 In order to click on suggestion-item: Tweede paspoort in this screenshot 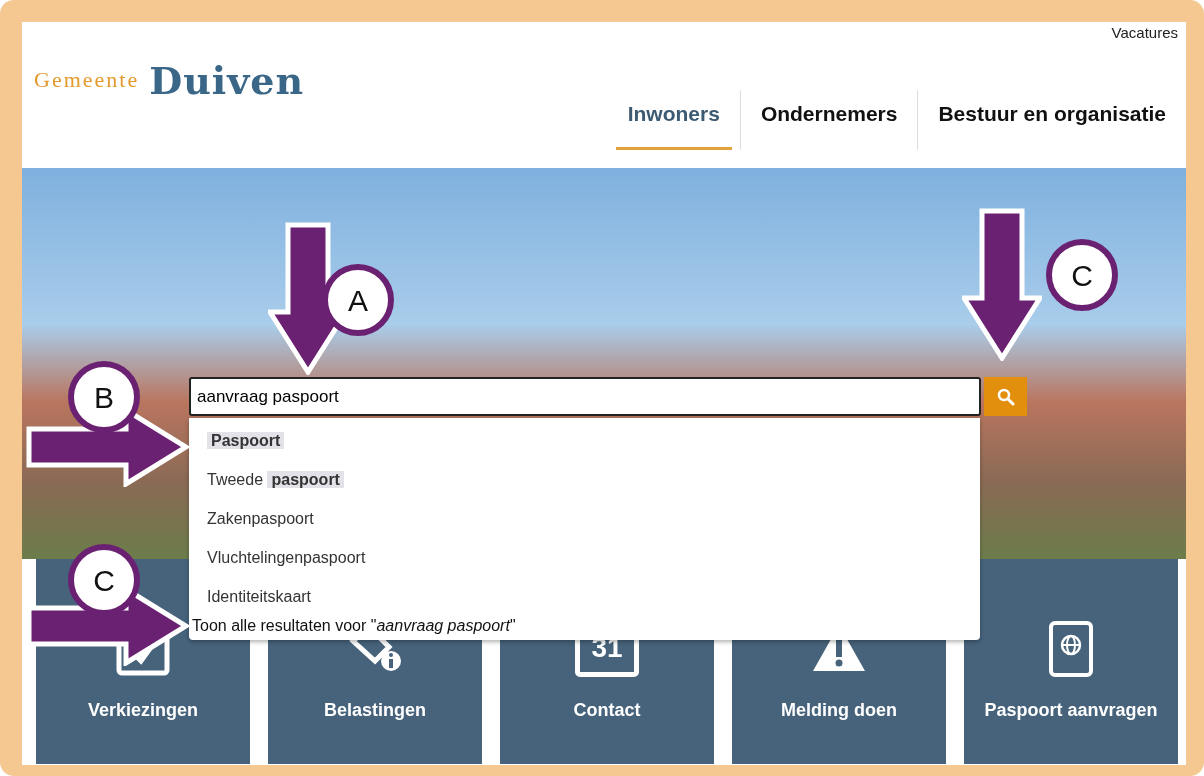, I will do `click(584, 479)`.